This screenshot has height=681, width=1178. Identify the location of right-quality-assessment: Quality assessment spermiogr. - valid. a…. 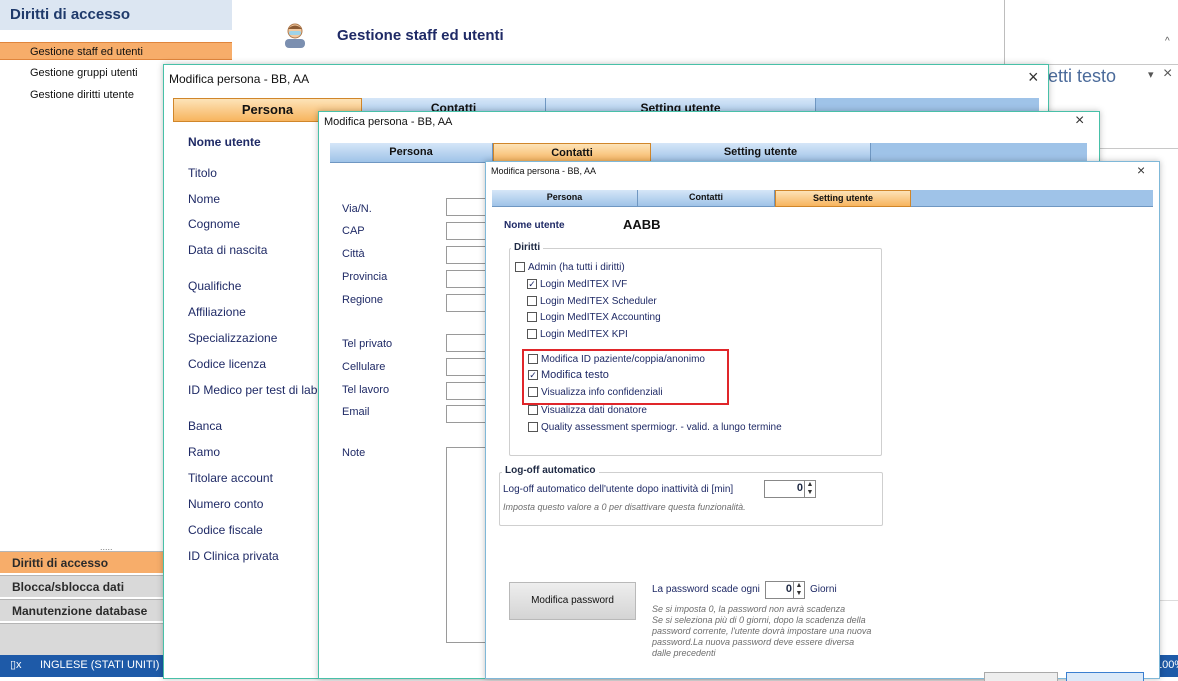
(655, 427).